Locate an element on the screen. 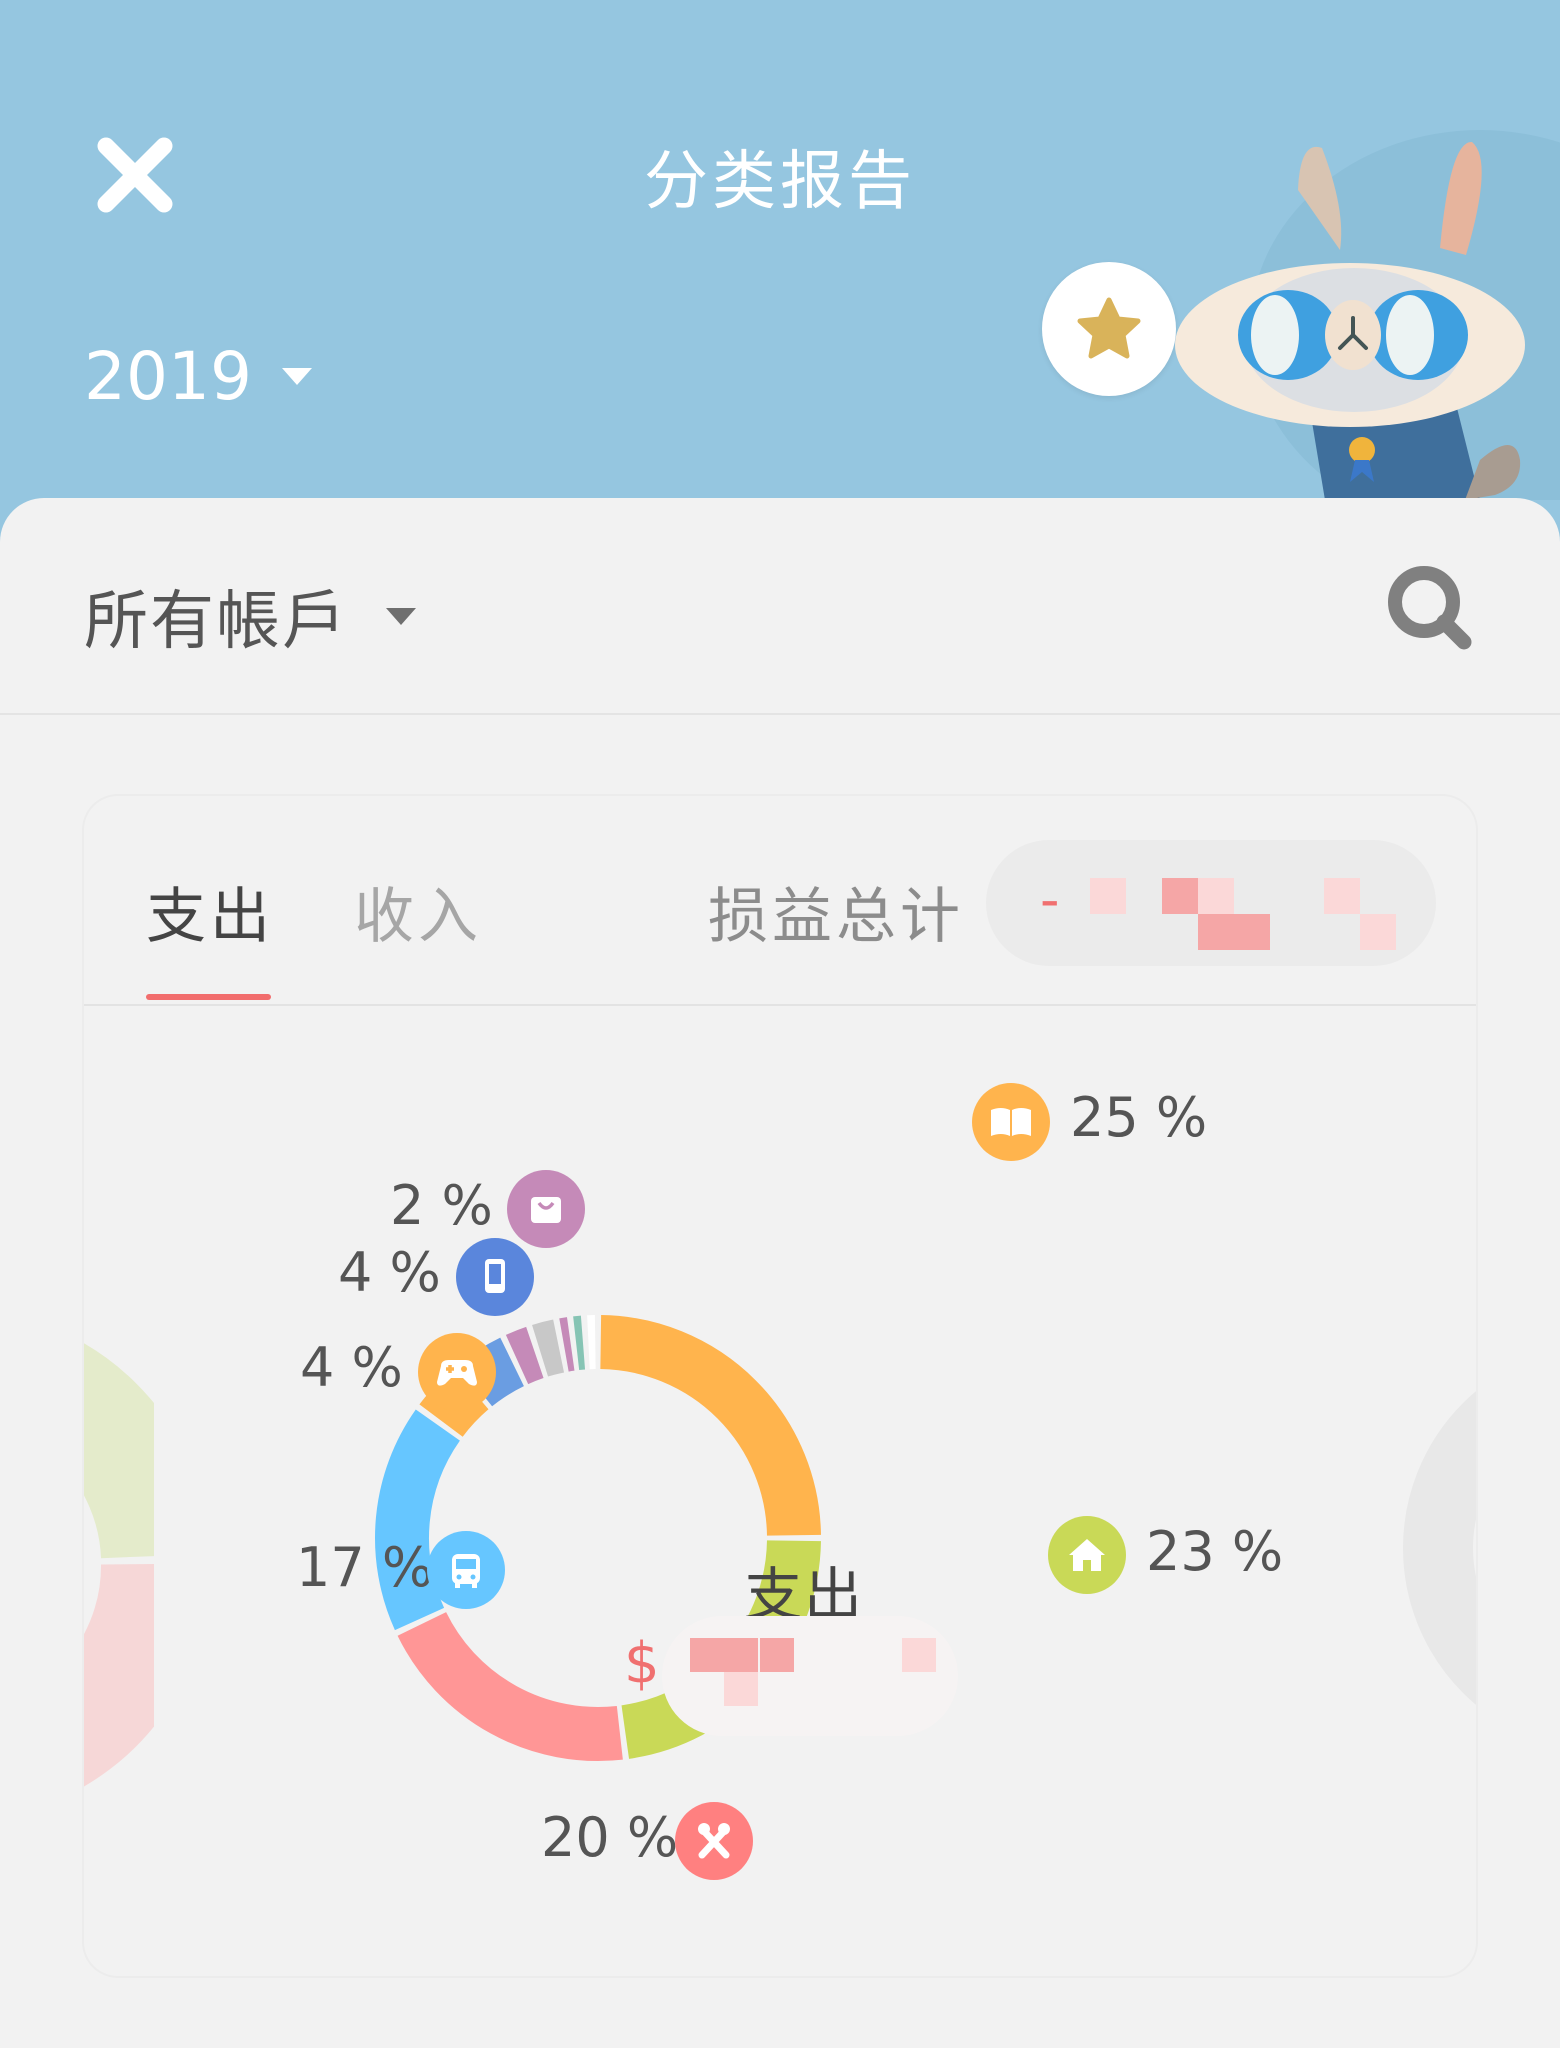 Image resolution: width=1560 pixels, height=2048 pixels. year-selector: 2019 is located at coordinates (198, 376).